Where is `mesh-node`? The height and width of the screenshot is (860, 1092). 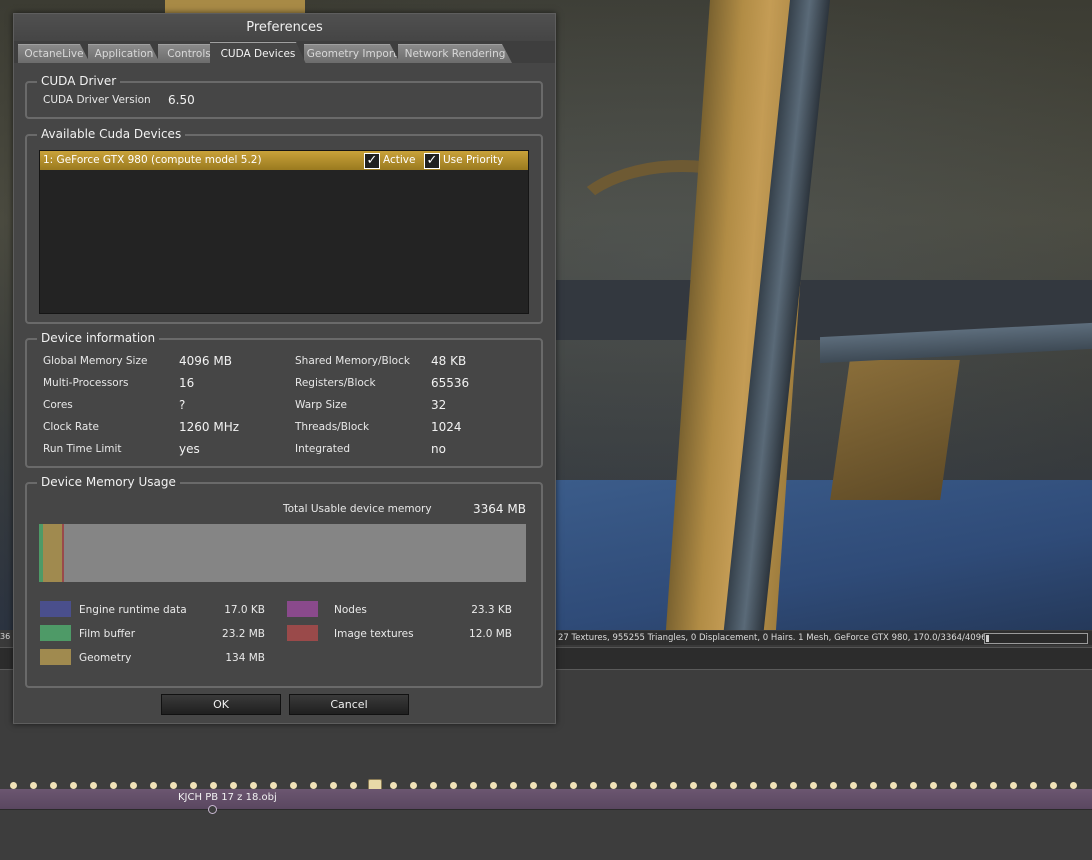 mesh-node is located at coordinates (546, 799).